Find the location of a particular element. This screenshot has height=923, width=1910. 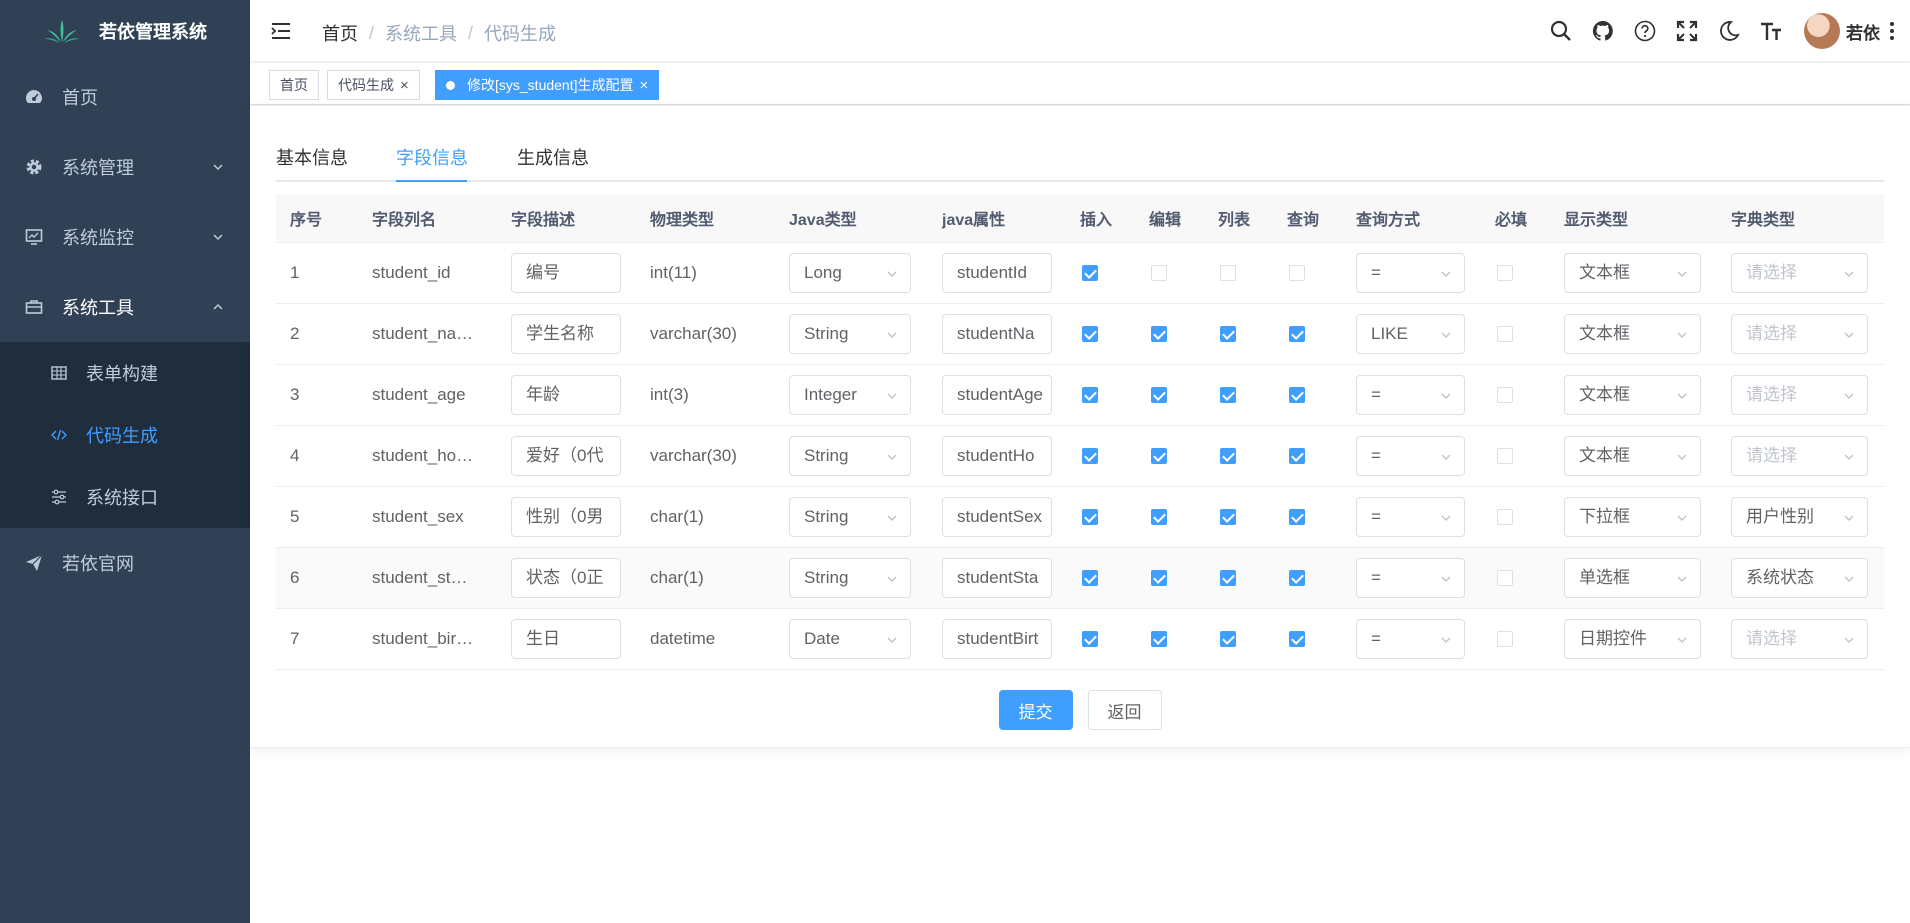

breadcrumb-item-home: 首页 is located at coordinates (340, 33).